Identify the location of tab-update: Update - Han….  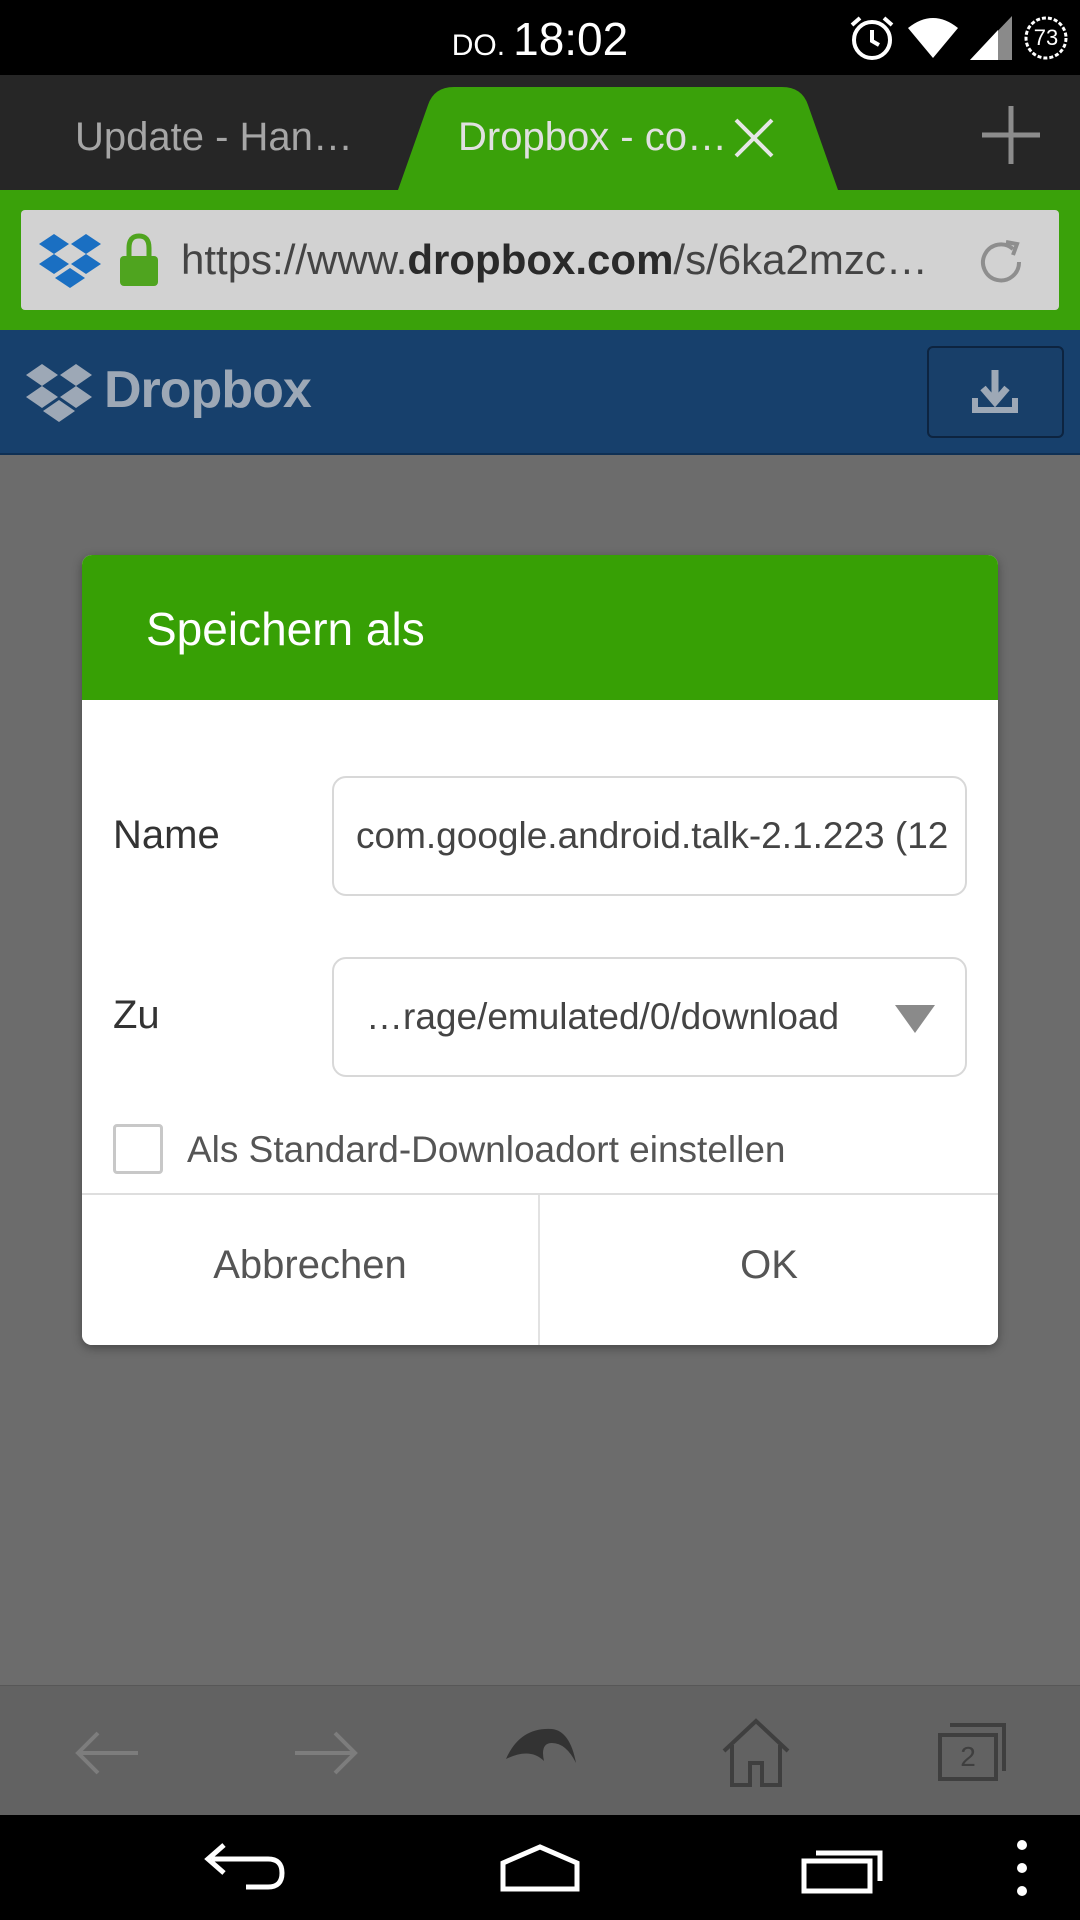
(214, 138).